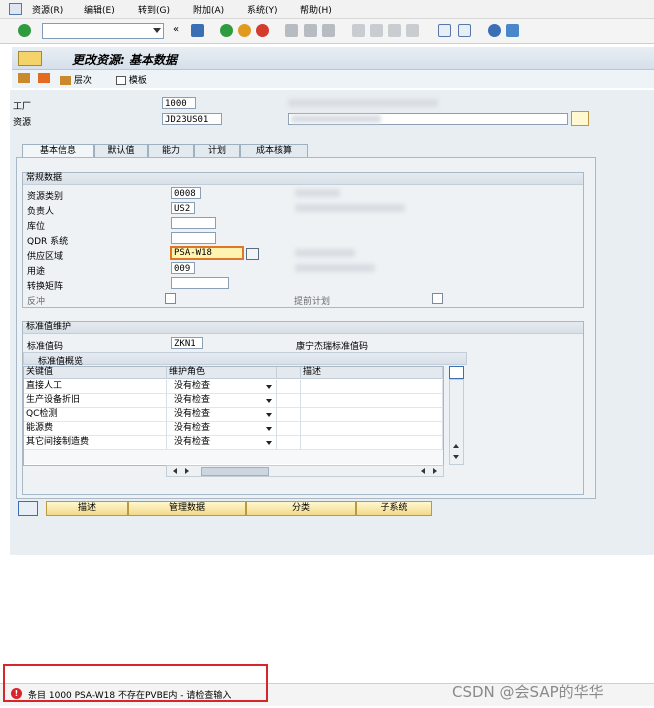  What do you see at coordinates (252, 254) in the screenshot?
I see `supply-area-search-icon` at bounding box center [252, 254].